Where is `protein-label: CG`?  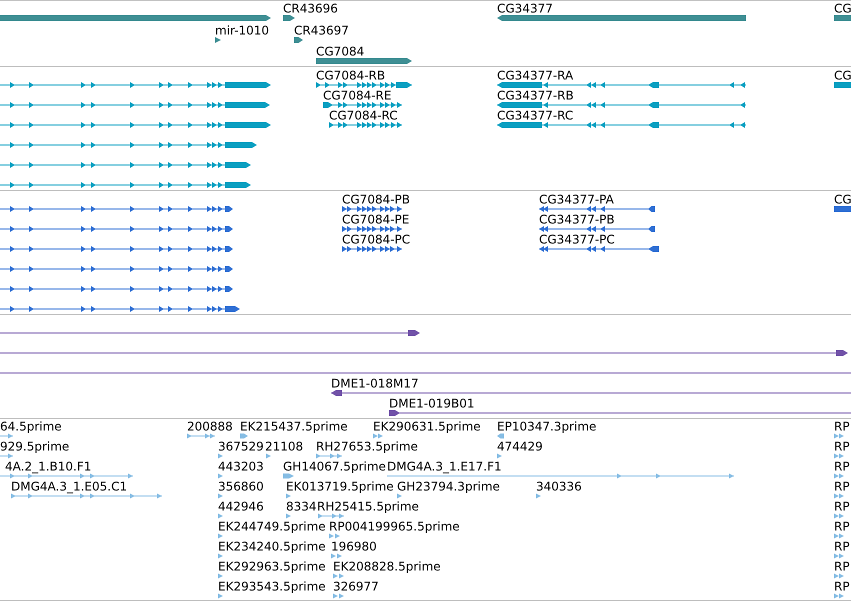 protein-label: CG is located at coordinates (842, 199).